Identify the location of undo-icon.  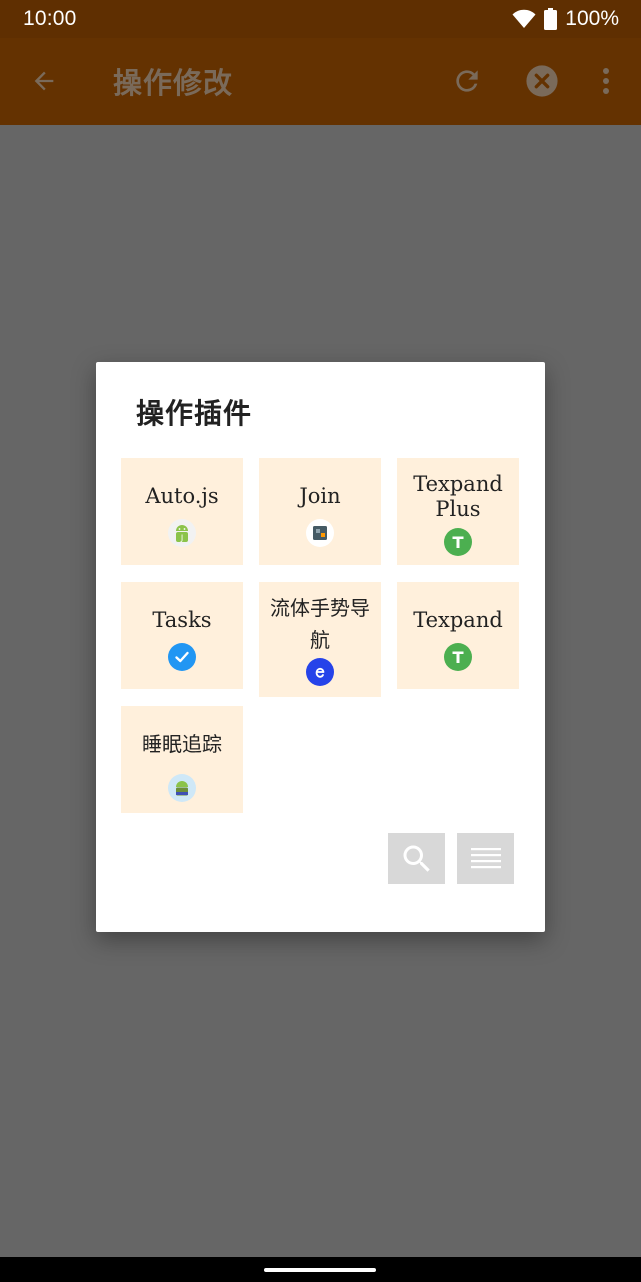
(467, 81).